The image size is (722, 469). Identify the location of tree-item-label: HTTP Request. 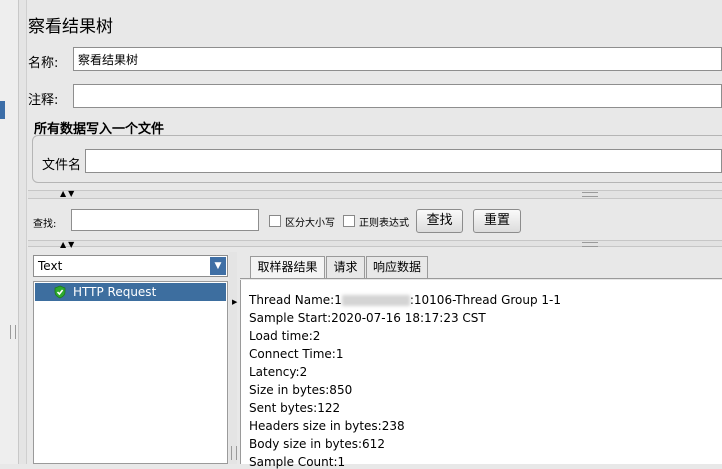
(115, 292).